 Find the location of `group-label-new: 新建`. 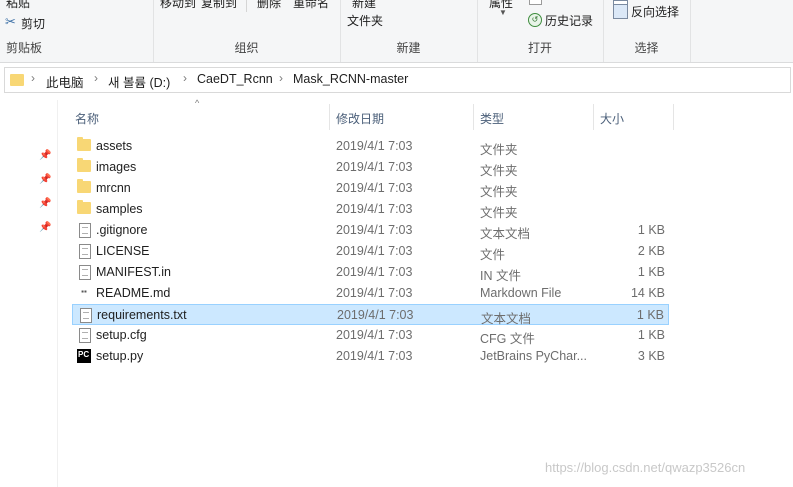

group-label-new: 新建 is located at coordinates (408, 48).